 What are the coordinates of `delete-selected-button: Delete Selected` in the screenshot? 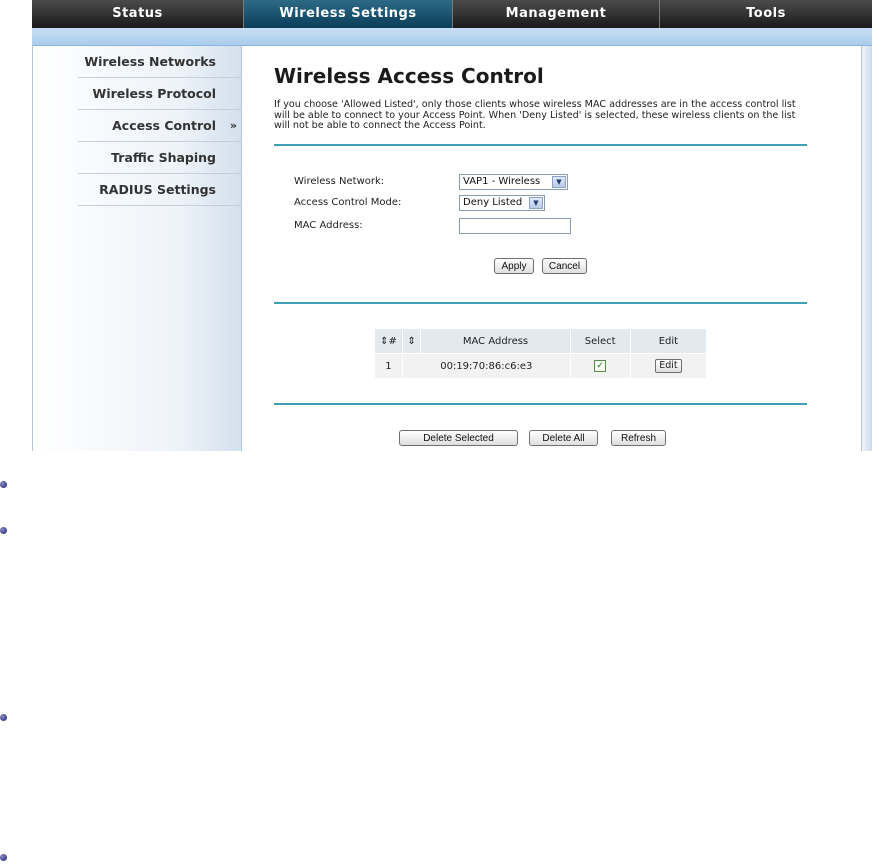 It's located at (458, 438).